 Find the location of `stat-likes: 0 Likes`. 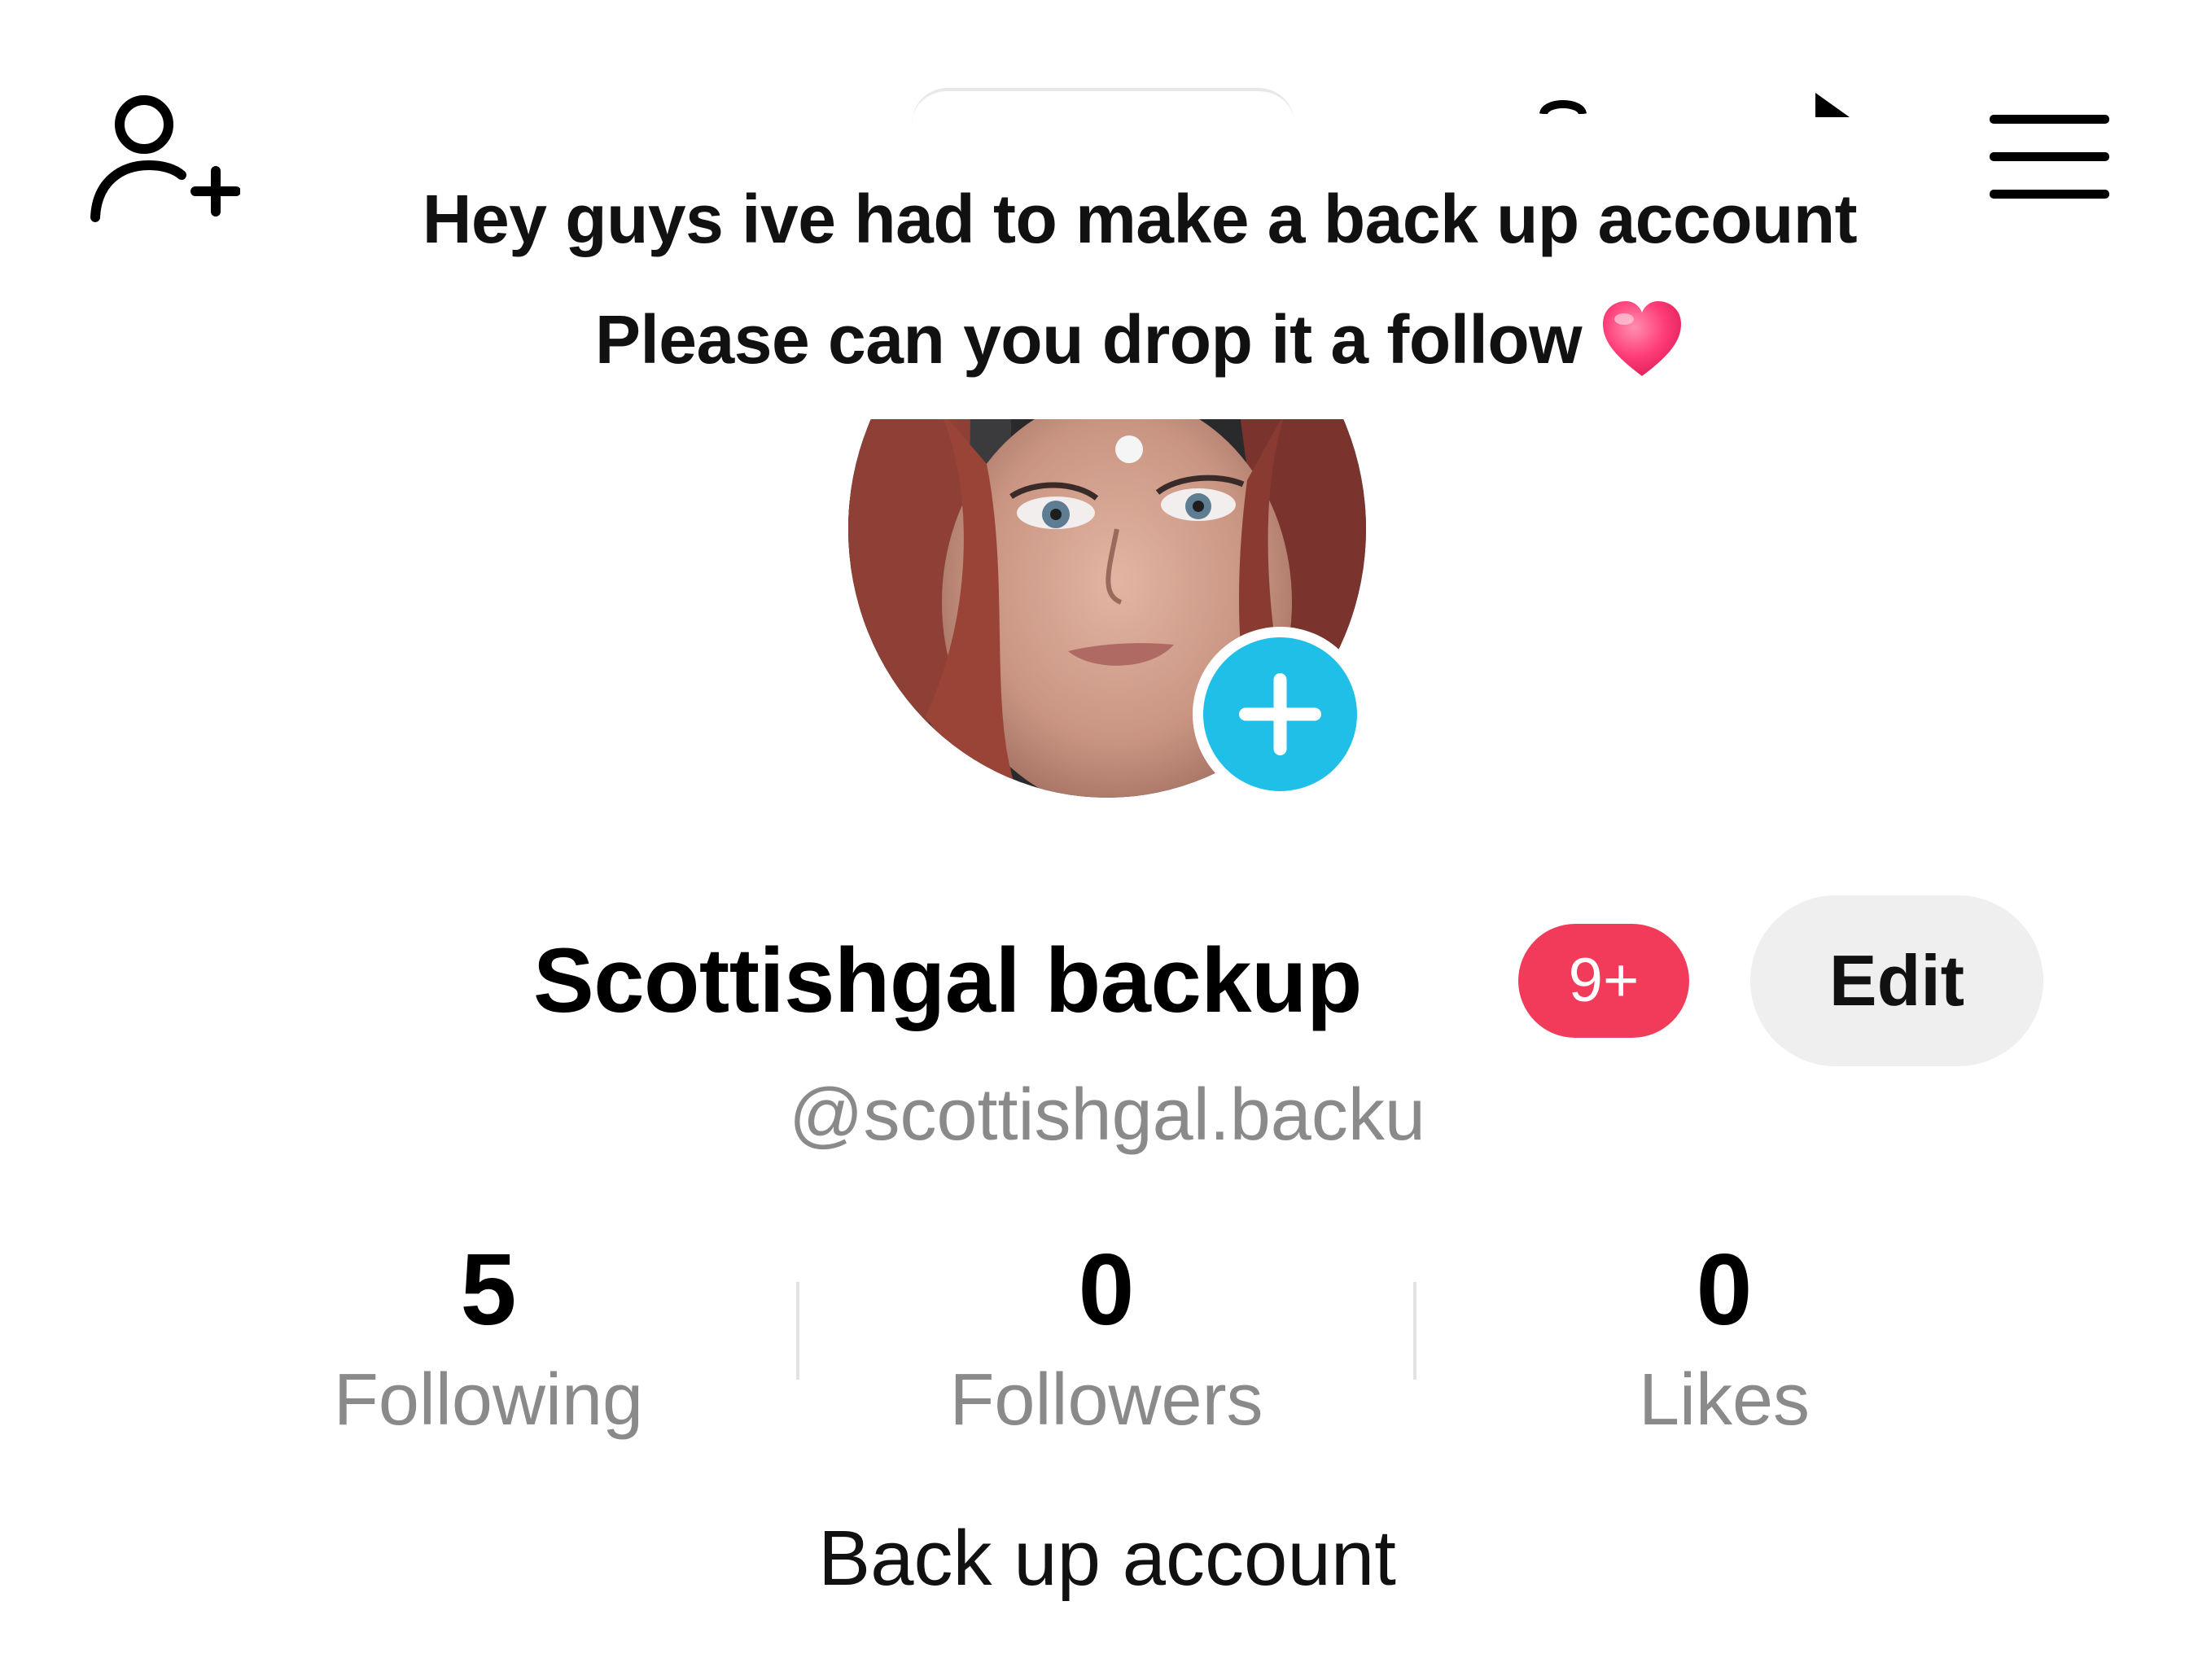

stat-likes: 0 Likes is located at coordinates (1724, 1339).